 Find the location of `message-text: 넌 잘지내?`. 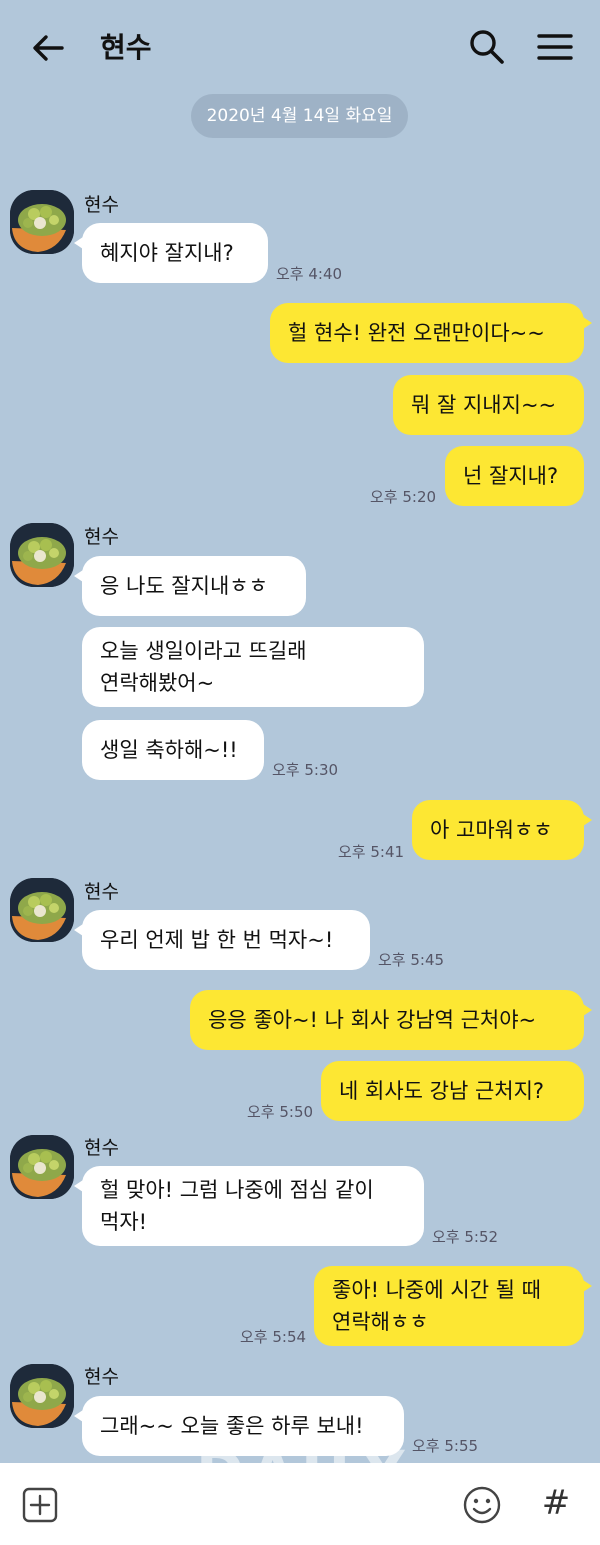

message-text: 넌 잘지내? is located at coordinates (511, 476).